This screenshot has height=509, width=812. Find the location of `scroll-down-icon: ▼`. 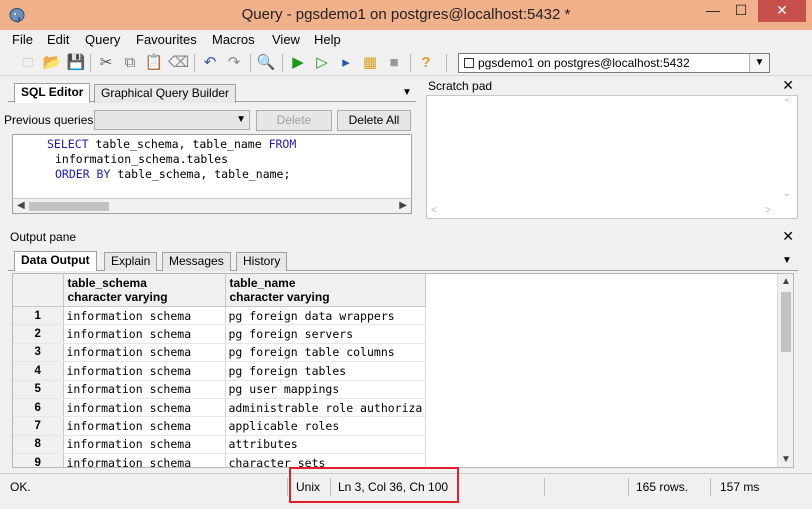

scroll-down-icon: ▼ is located at coordinates (786, 459).